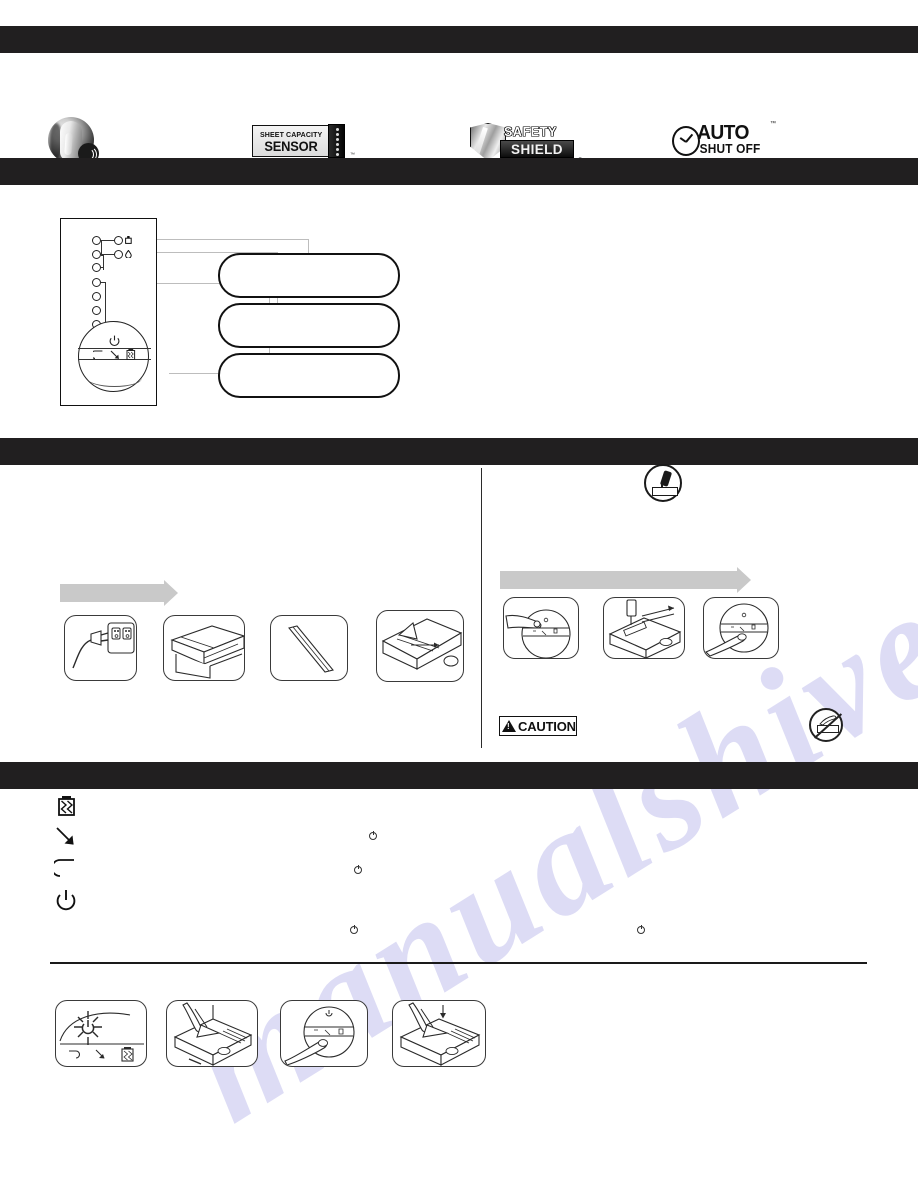  What do you see at coordinates (324, 1033) in the screenshot?
I see `ts-step-press-reverse` at bounding box center [324, 1033].